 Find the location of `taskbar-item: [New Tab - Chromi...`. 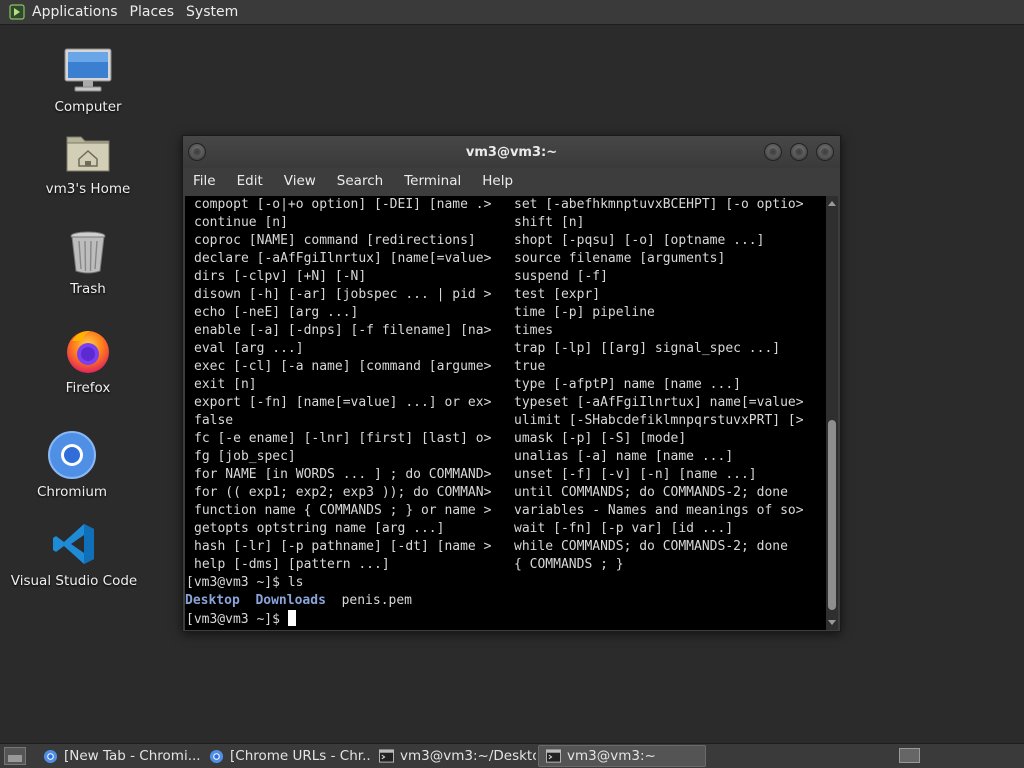

taskbar-item: [New Tab - Chromi... is located at coordinates (118, 756).